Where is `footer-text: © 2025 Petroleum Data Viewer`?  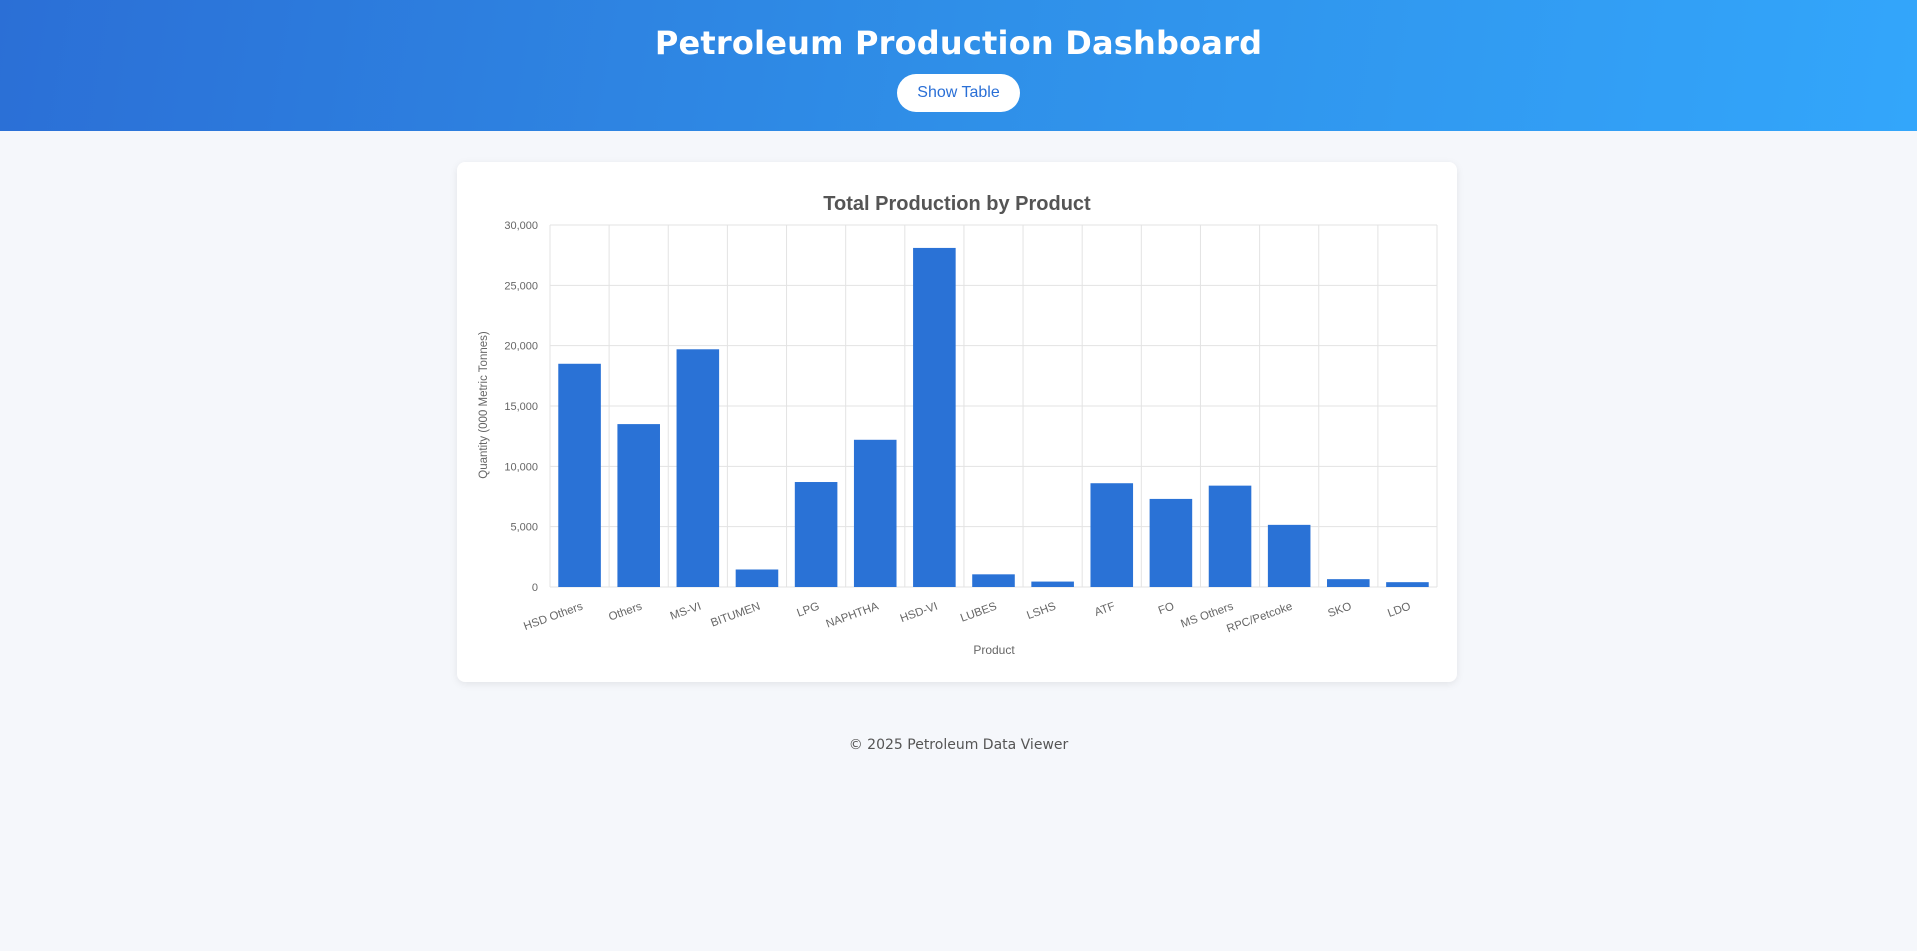 footer-text: © 2025 Petroleum Data Viewer is located at coordinates (958, 745).